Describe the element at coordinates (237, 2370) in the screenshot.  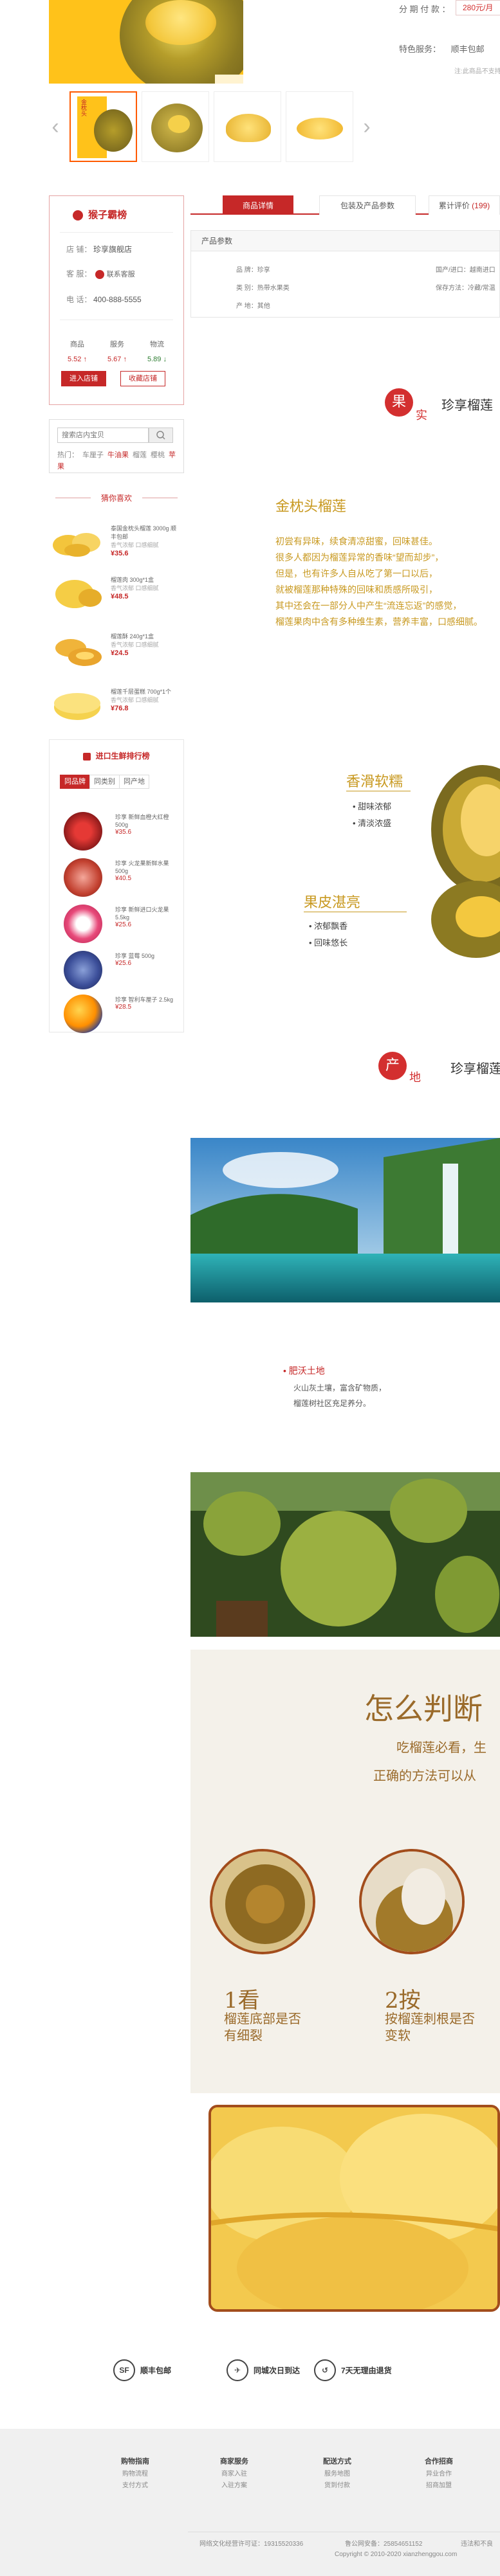
I see `plane-icon: ✈` at that location.